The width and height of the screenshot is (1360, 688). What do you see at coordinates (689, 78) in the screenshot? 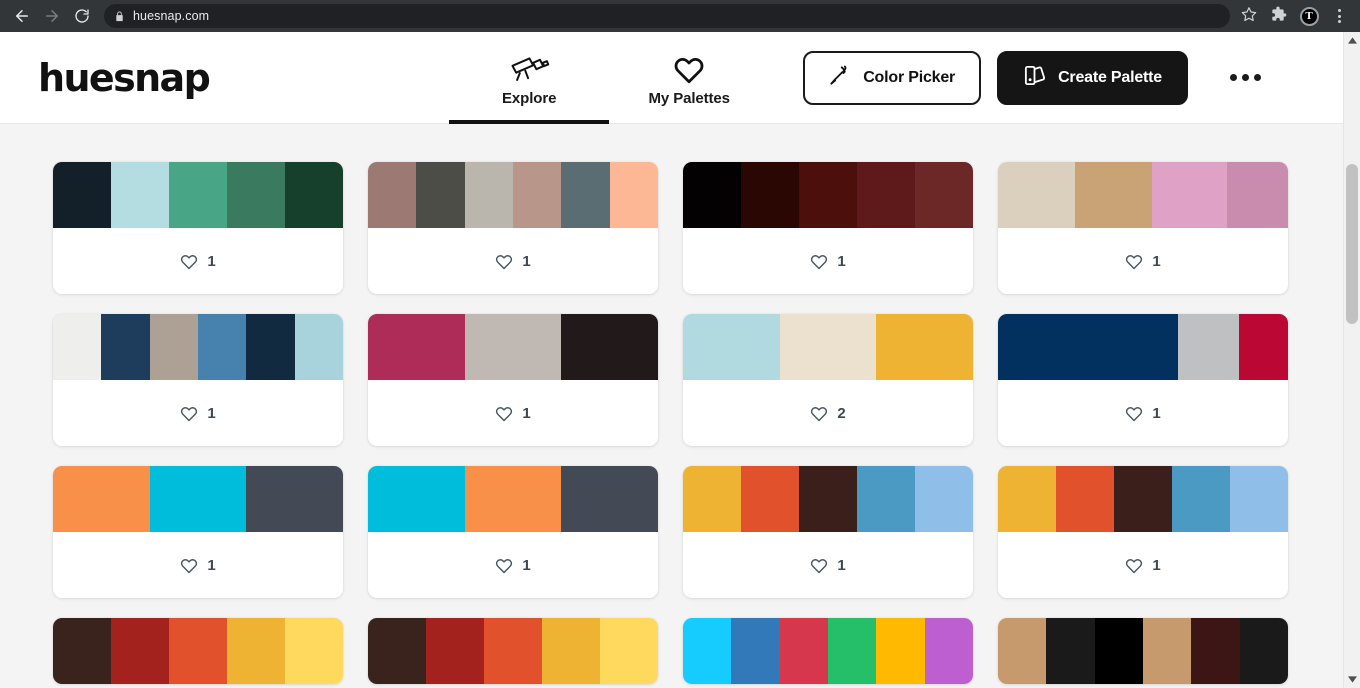
I see `tab-my-palettes: My Palettes` at bounding box center [689, 78].